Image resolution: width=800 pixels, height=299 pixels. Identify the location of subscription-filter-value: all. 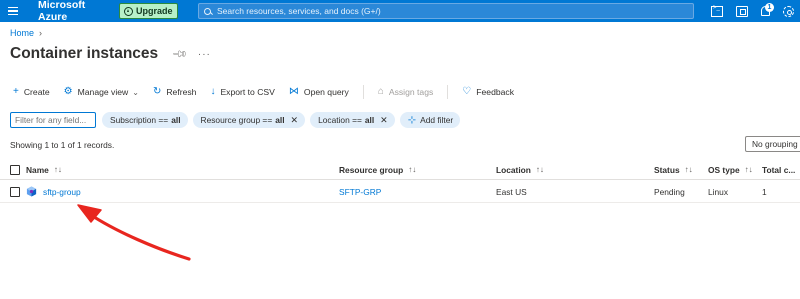
(176, 120).